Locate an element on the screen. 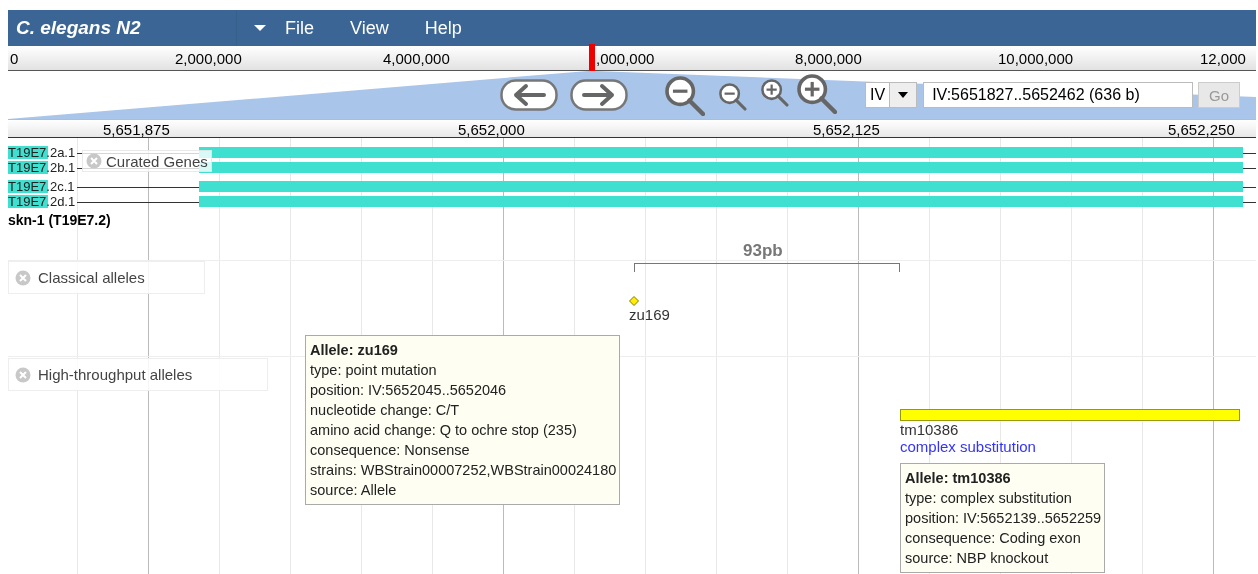 The height and width of the screenshot is (574, 1258). track-label: Curated Genes is located at coordinates (147, 161).